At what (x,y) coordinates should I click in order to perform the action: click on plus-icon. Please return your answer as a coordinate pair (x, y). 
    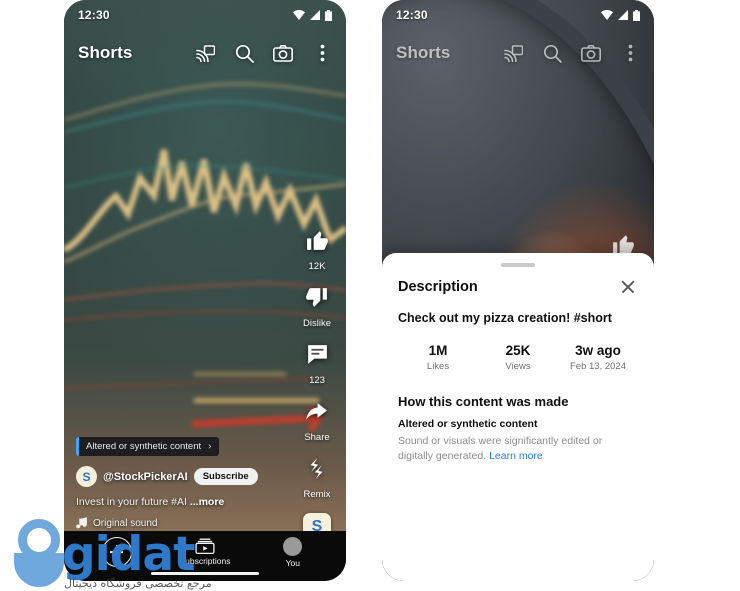
    Looking at the image, I should click on (117, 552).